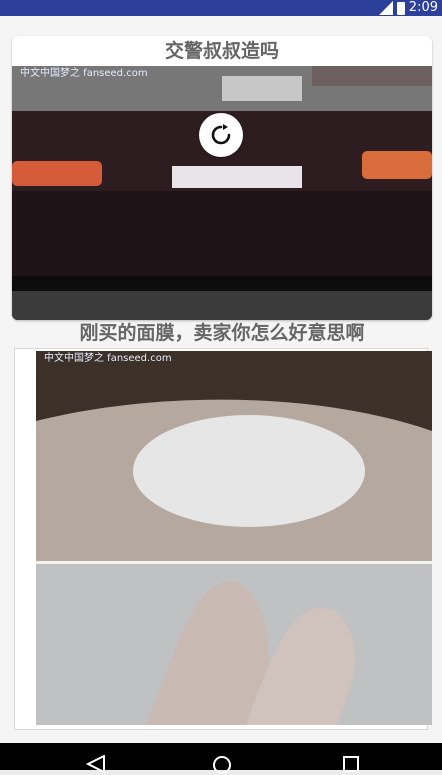 The height and width of the screenshot is (775, 442). I want to click on recents-icon, so click(351, 764).